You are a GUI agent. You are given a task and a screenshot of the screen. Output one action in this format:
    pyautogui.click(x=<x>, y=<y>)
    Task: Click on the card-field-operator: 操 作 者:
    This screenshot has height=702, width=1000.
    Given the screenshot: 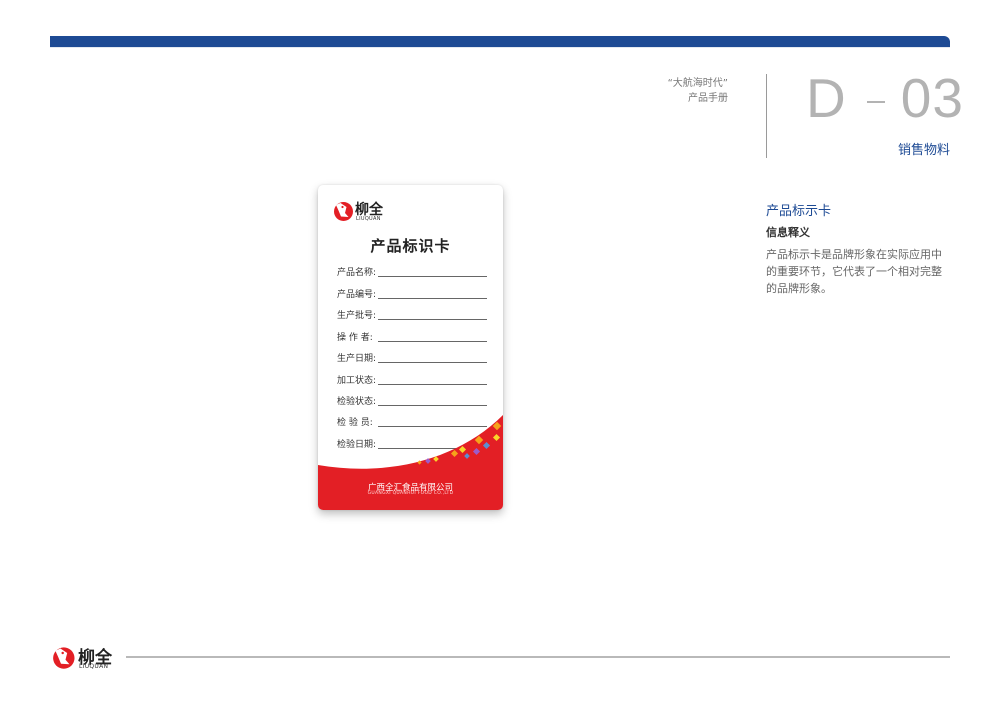 What is the action you would take?
    pyautogui.click(x=412, y=337)
    